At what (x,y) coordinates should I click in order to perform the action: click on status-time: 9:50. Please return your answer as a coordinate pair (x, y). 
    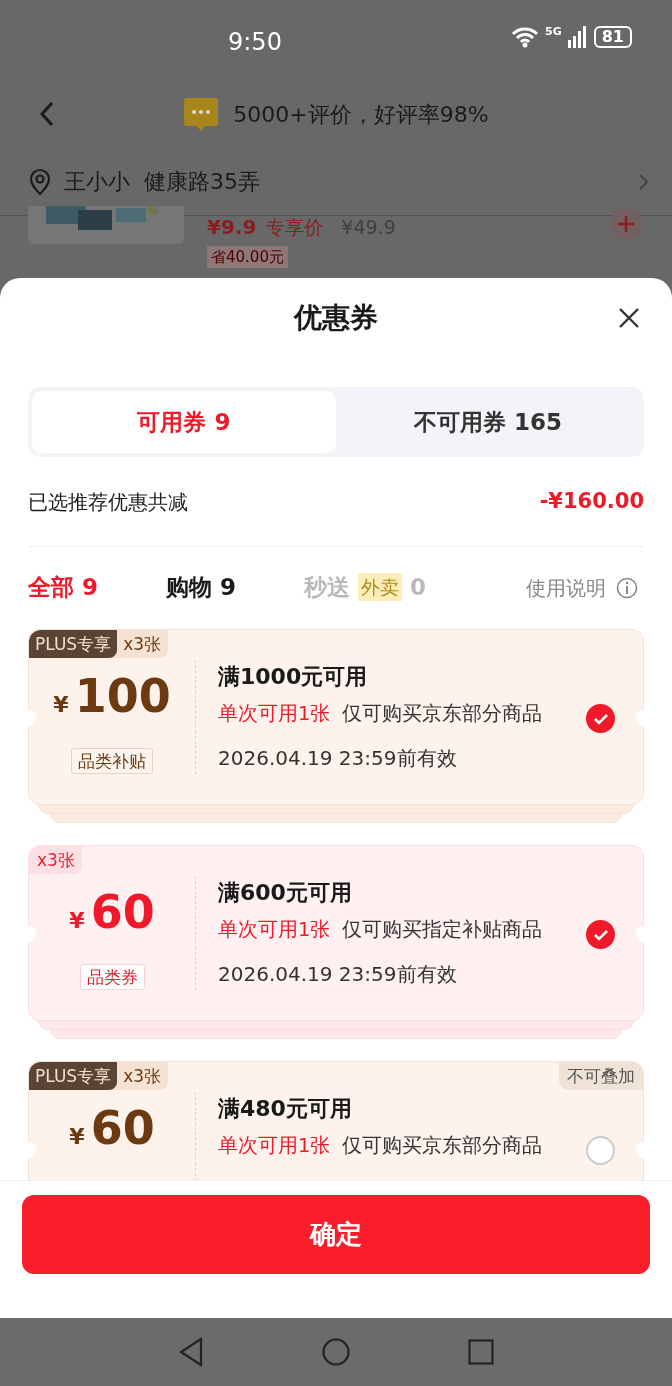
    Looking at the image, I should click on (255, 42).